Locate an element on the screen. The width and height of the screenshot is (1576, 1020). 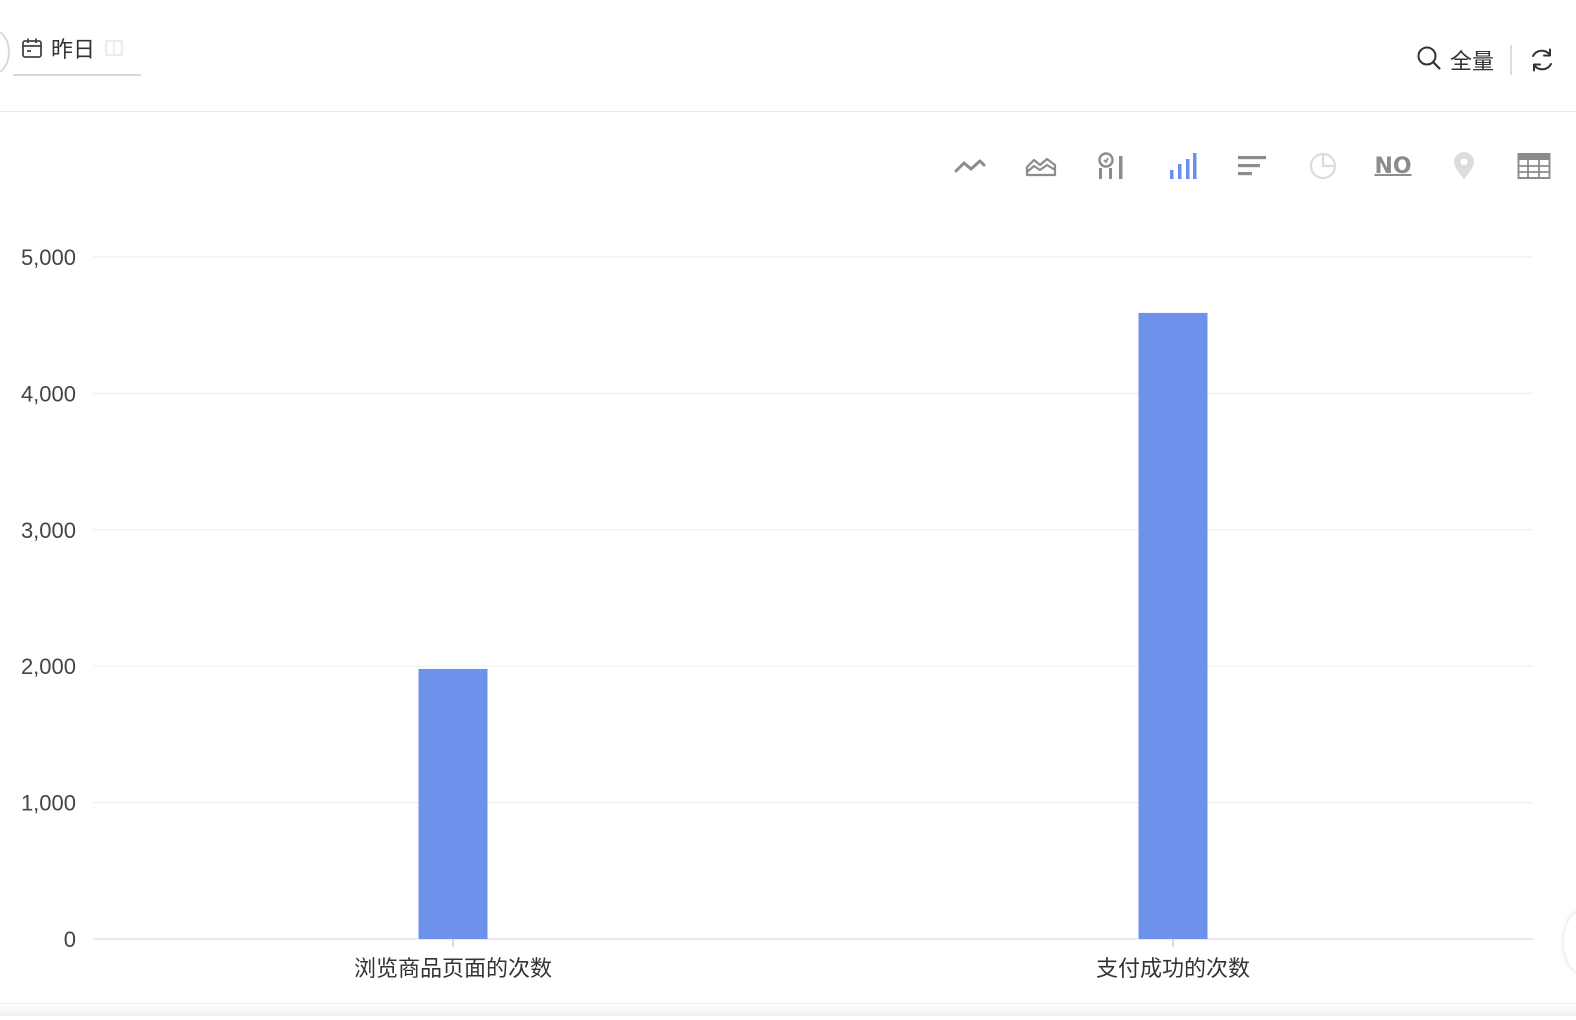
x-tick-label: 支付成功的次数 is located at coordinates (1173, 969).